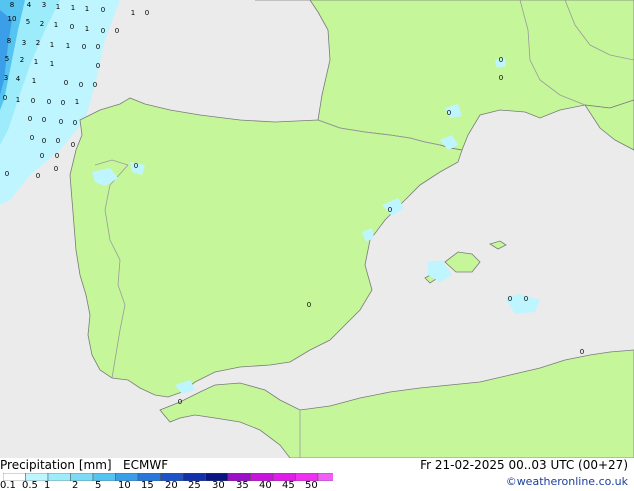 The width and height of the screenshot is (634, 491). Describe the element at coordinates (147, 485) in the screenshot. I see `legend-label: 15` at that location.